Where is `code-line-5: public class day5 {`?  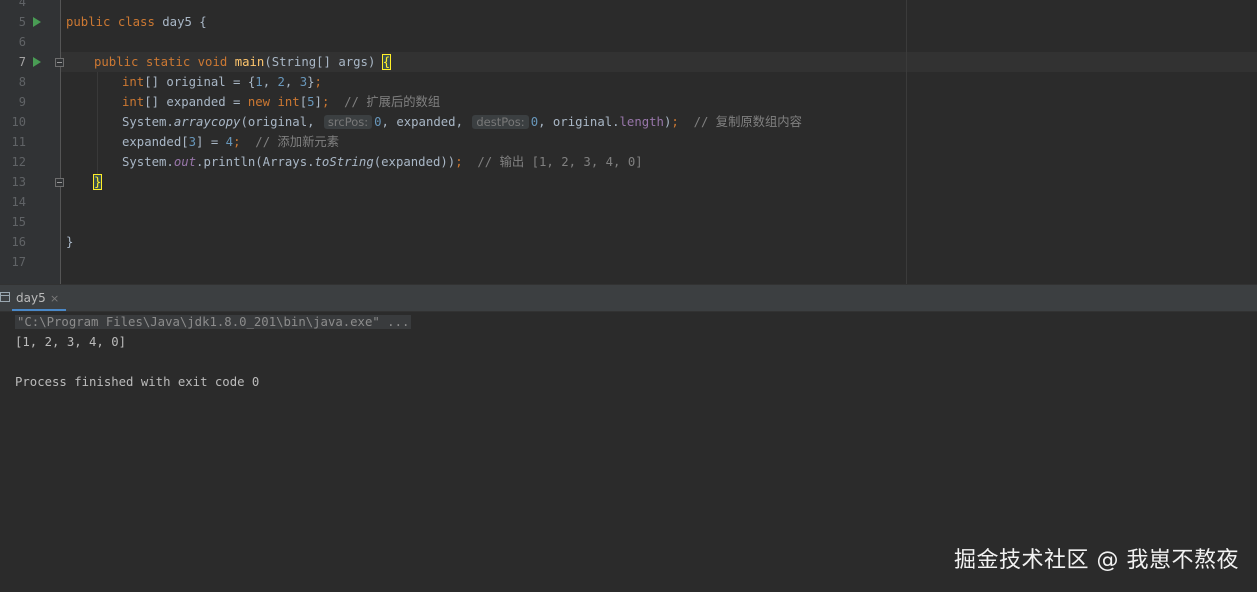
code-line-5: public class day5 { is located at coordinates (136, 22).